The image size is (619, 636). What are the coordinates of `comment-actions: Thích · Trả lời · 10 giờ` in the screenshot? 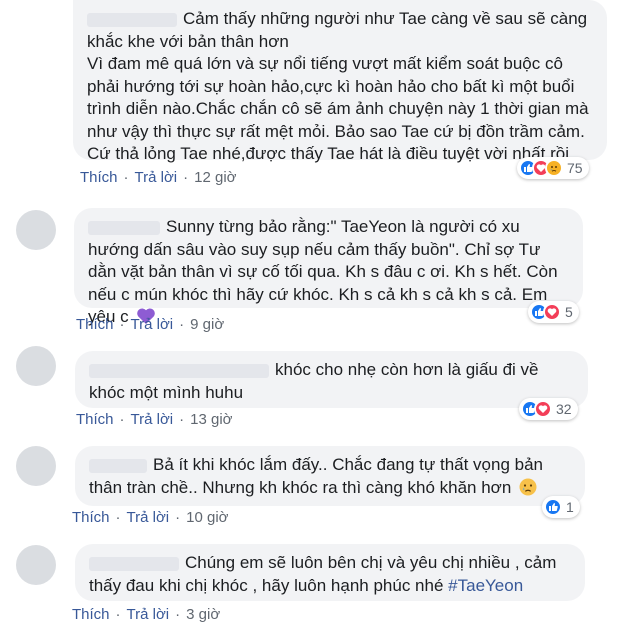 It's located at (150, 517).